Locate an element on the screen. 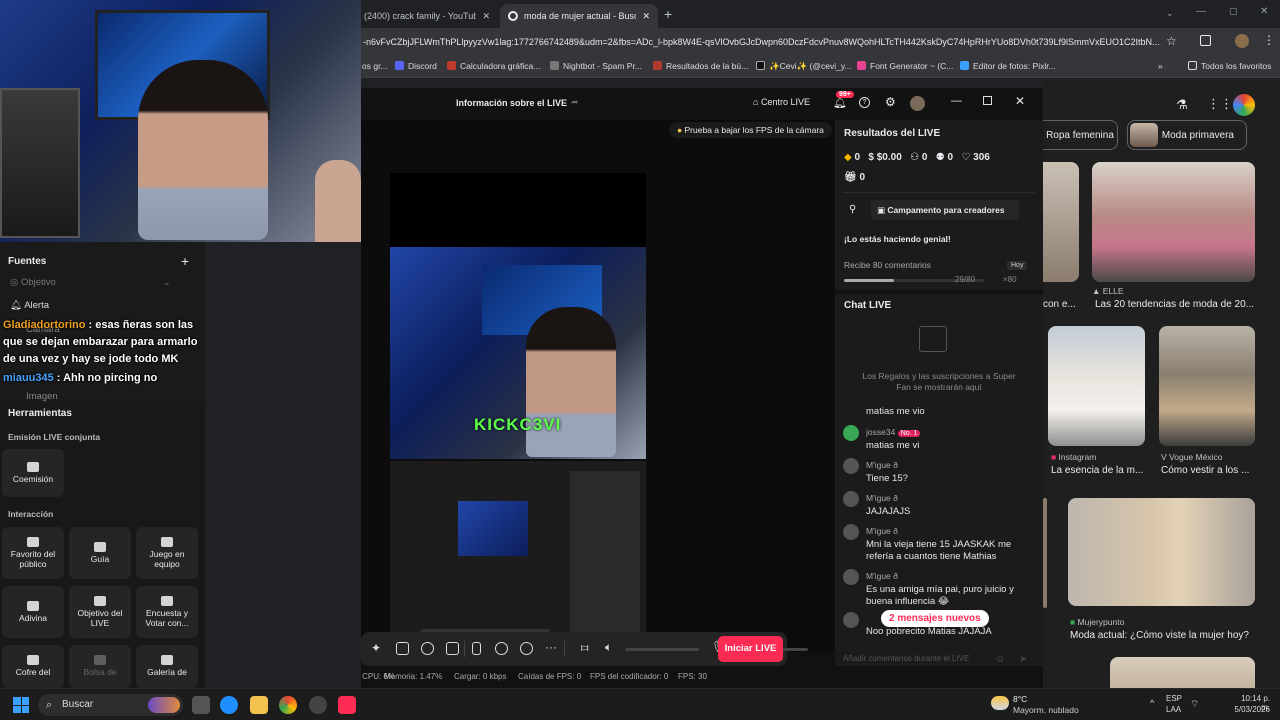 The image size is (1280, 720). tool-coemision: Coemisión is located at coordinates (33, 473).